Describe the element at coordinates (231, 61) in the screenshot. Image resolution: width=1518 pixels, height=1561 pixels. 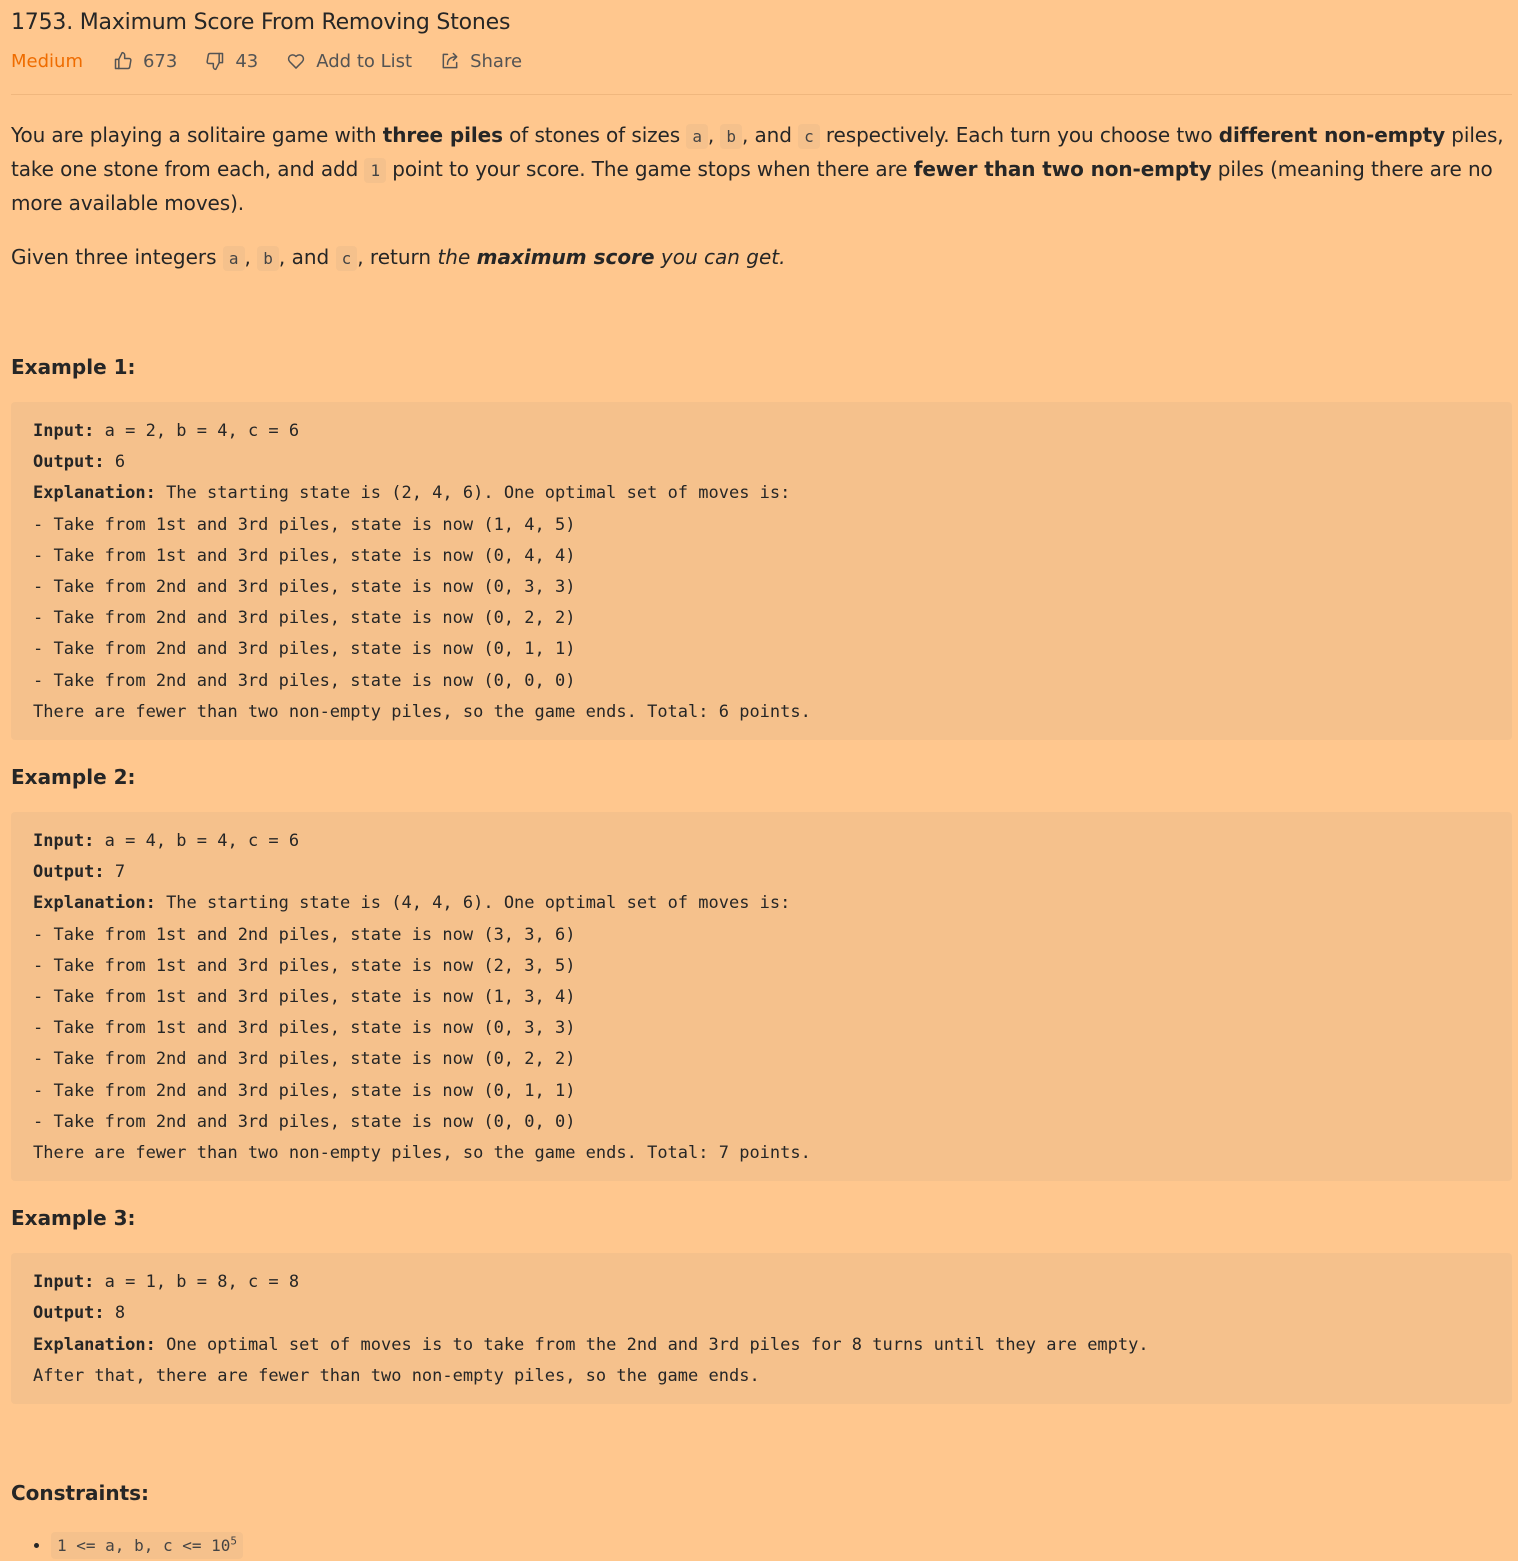
I see `dislike-button: 43` at that location.